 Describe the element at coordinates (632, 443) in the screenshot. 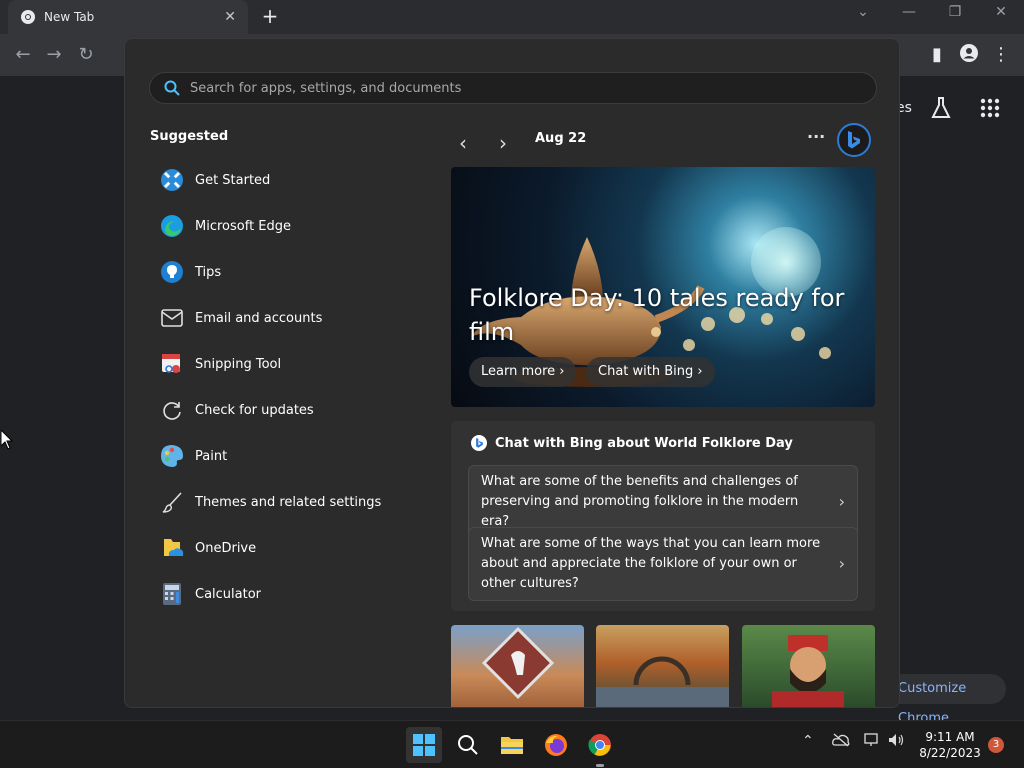

I see `bing-chat-heading: Chat with Bing about World Folklore Day` at that location.